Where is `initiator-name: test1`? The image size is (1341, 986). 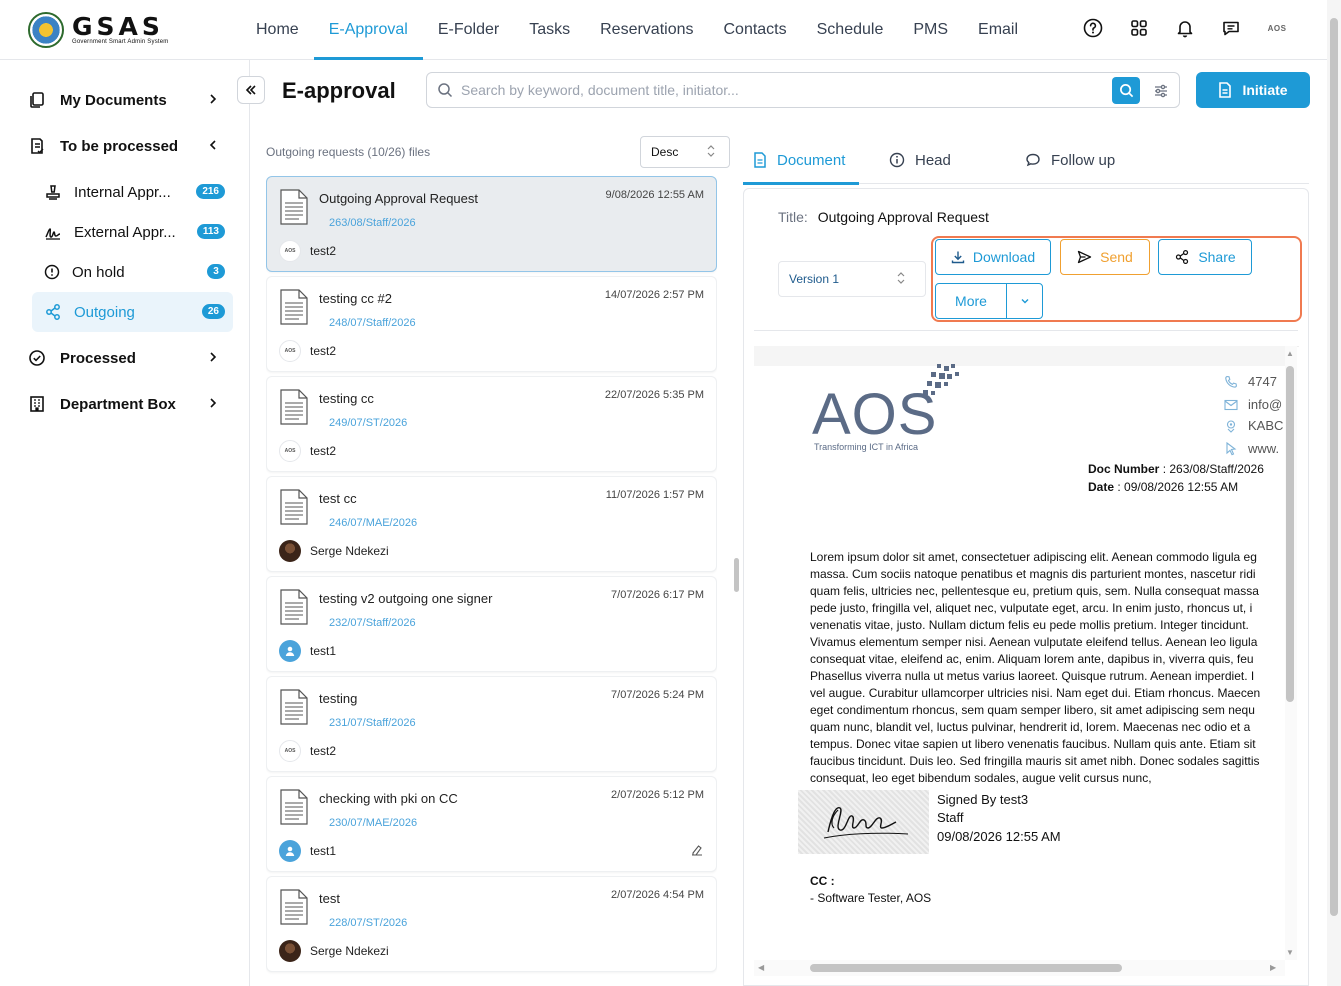
initiator-name: test1 is located at coordinates (323, 851).